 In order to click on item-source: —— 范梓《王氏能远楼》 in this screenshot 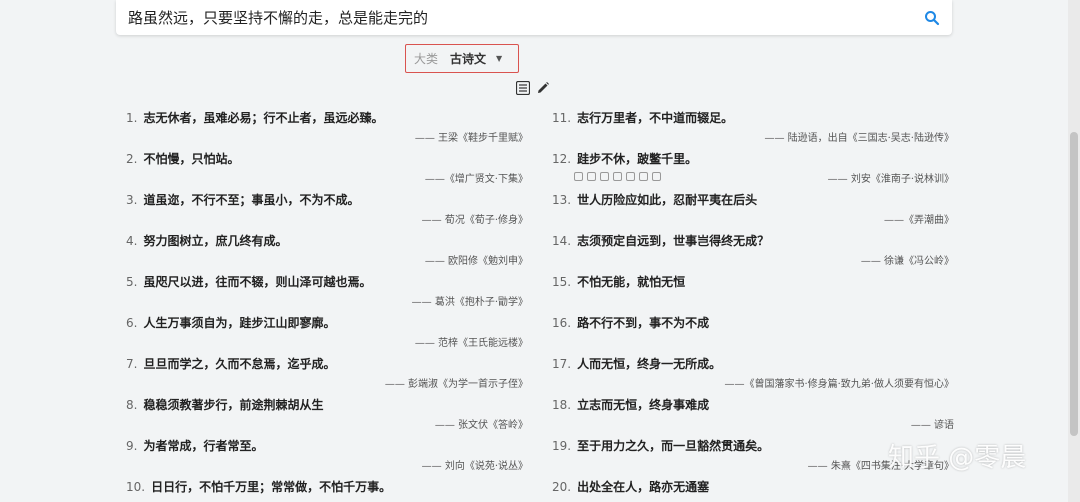, I will do `click(471, 343)`.